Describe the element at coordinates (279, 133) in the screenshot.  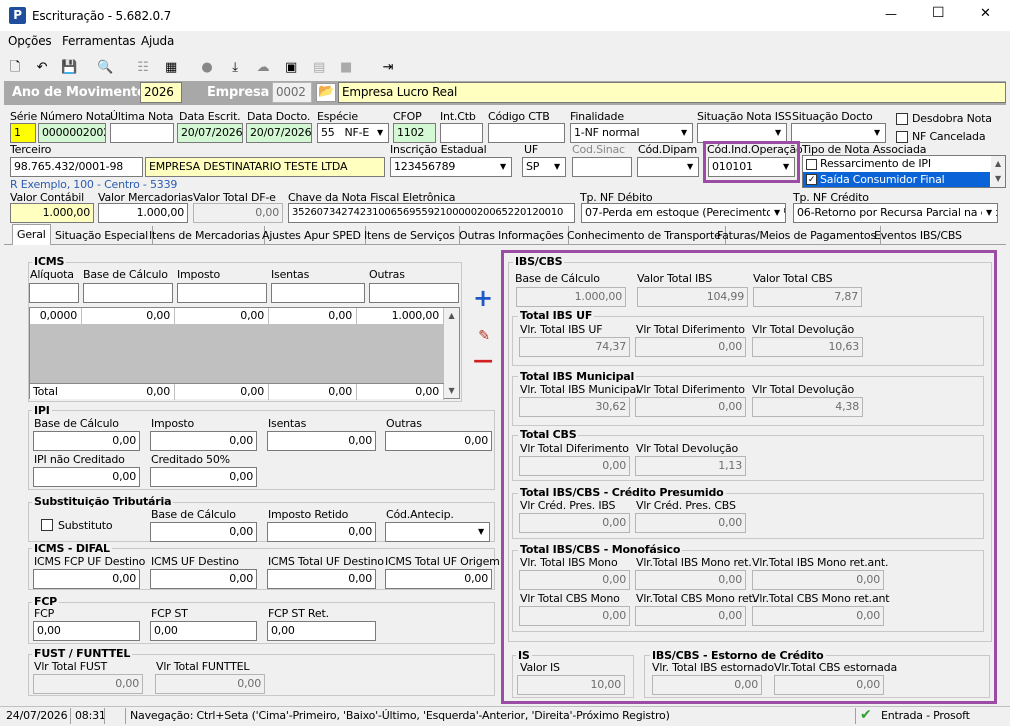
I see `dtdocto-field: 20/07/2026` at that location.